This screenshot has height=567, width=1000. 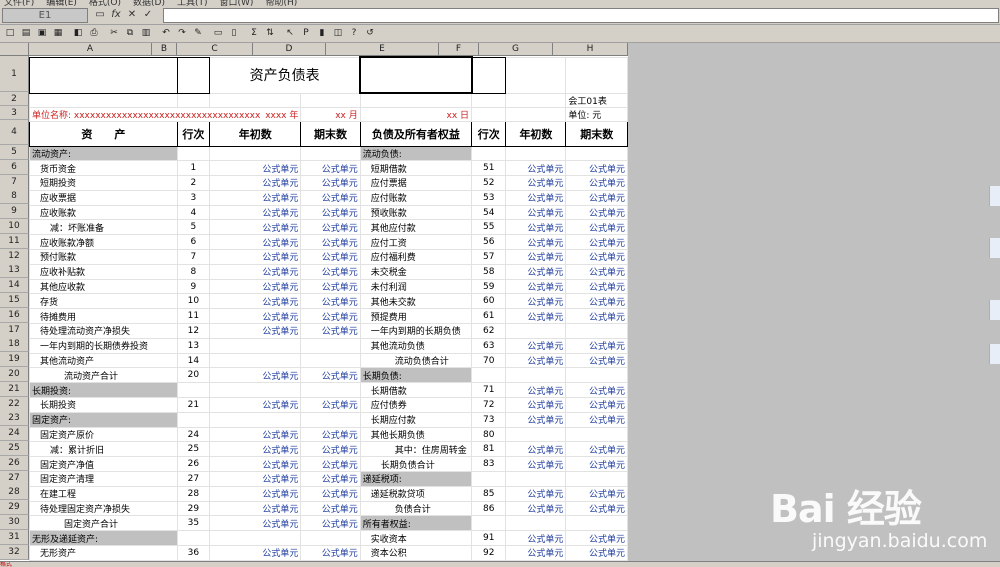 I want to click on row-header: 23, so click(x=14, y=418).